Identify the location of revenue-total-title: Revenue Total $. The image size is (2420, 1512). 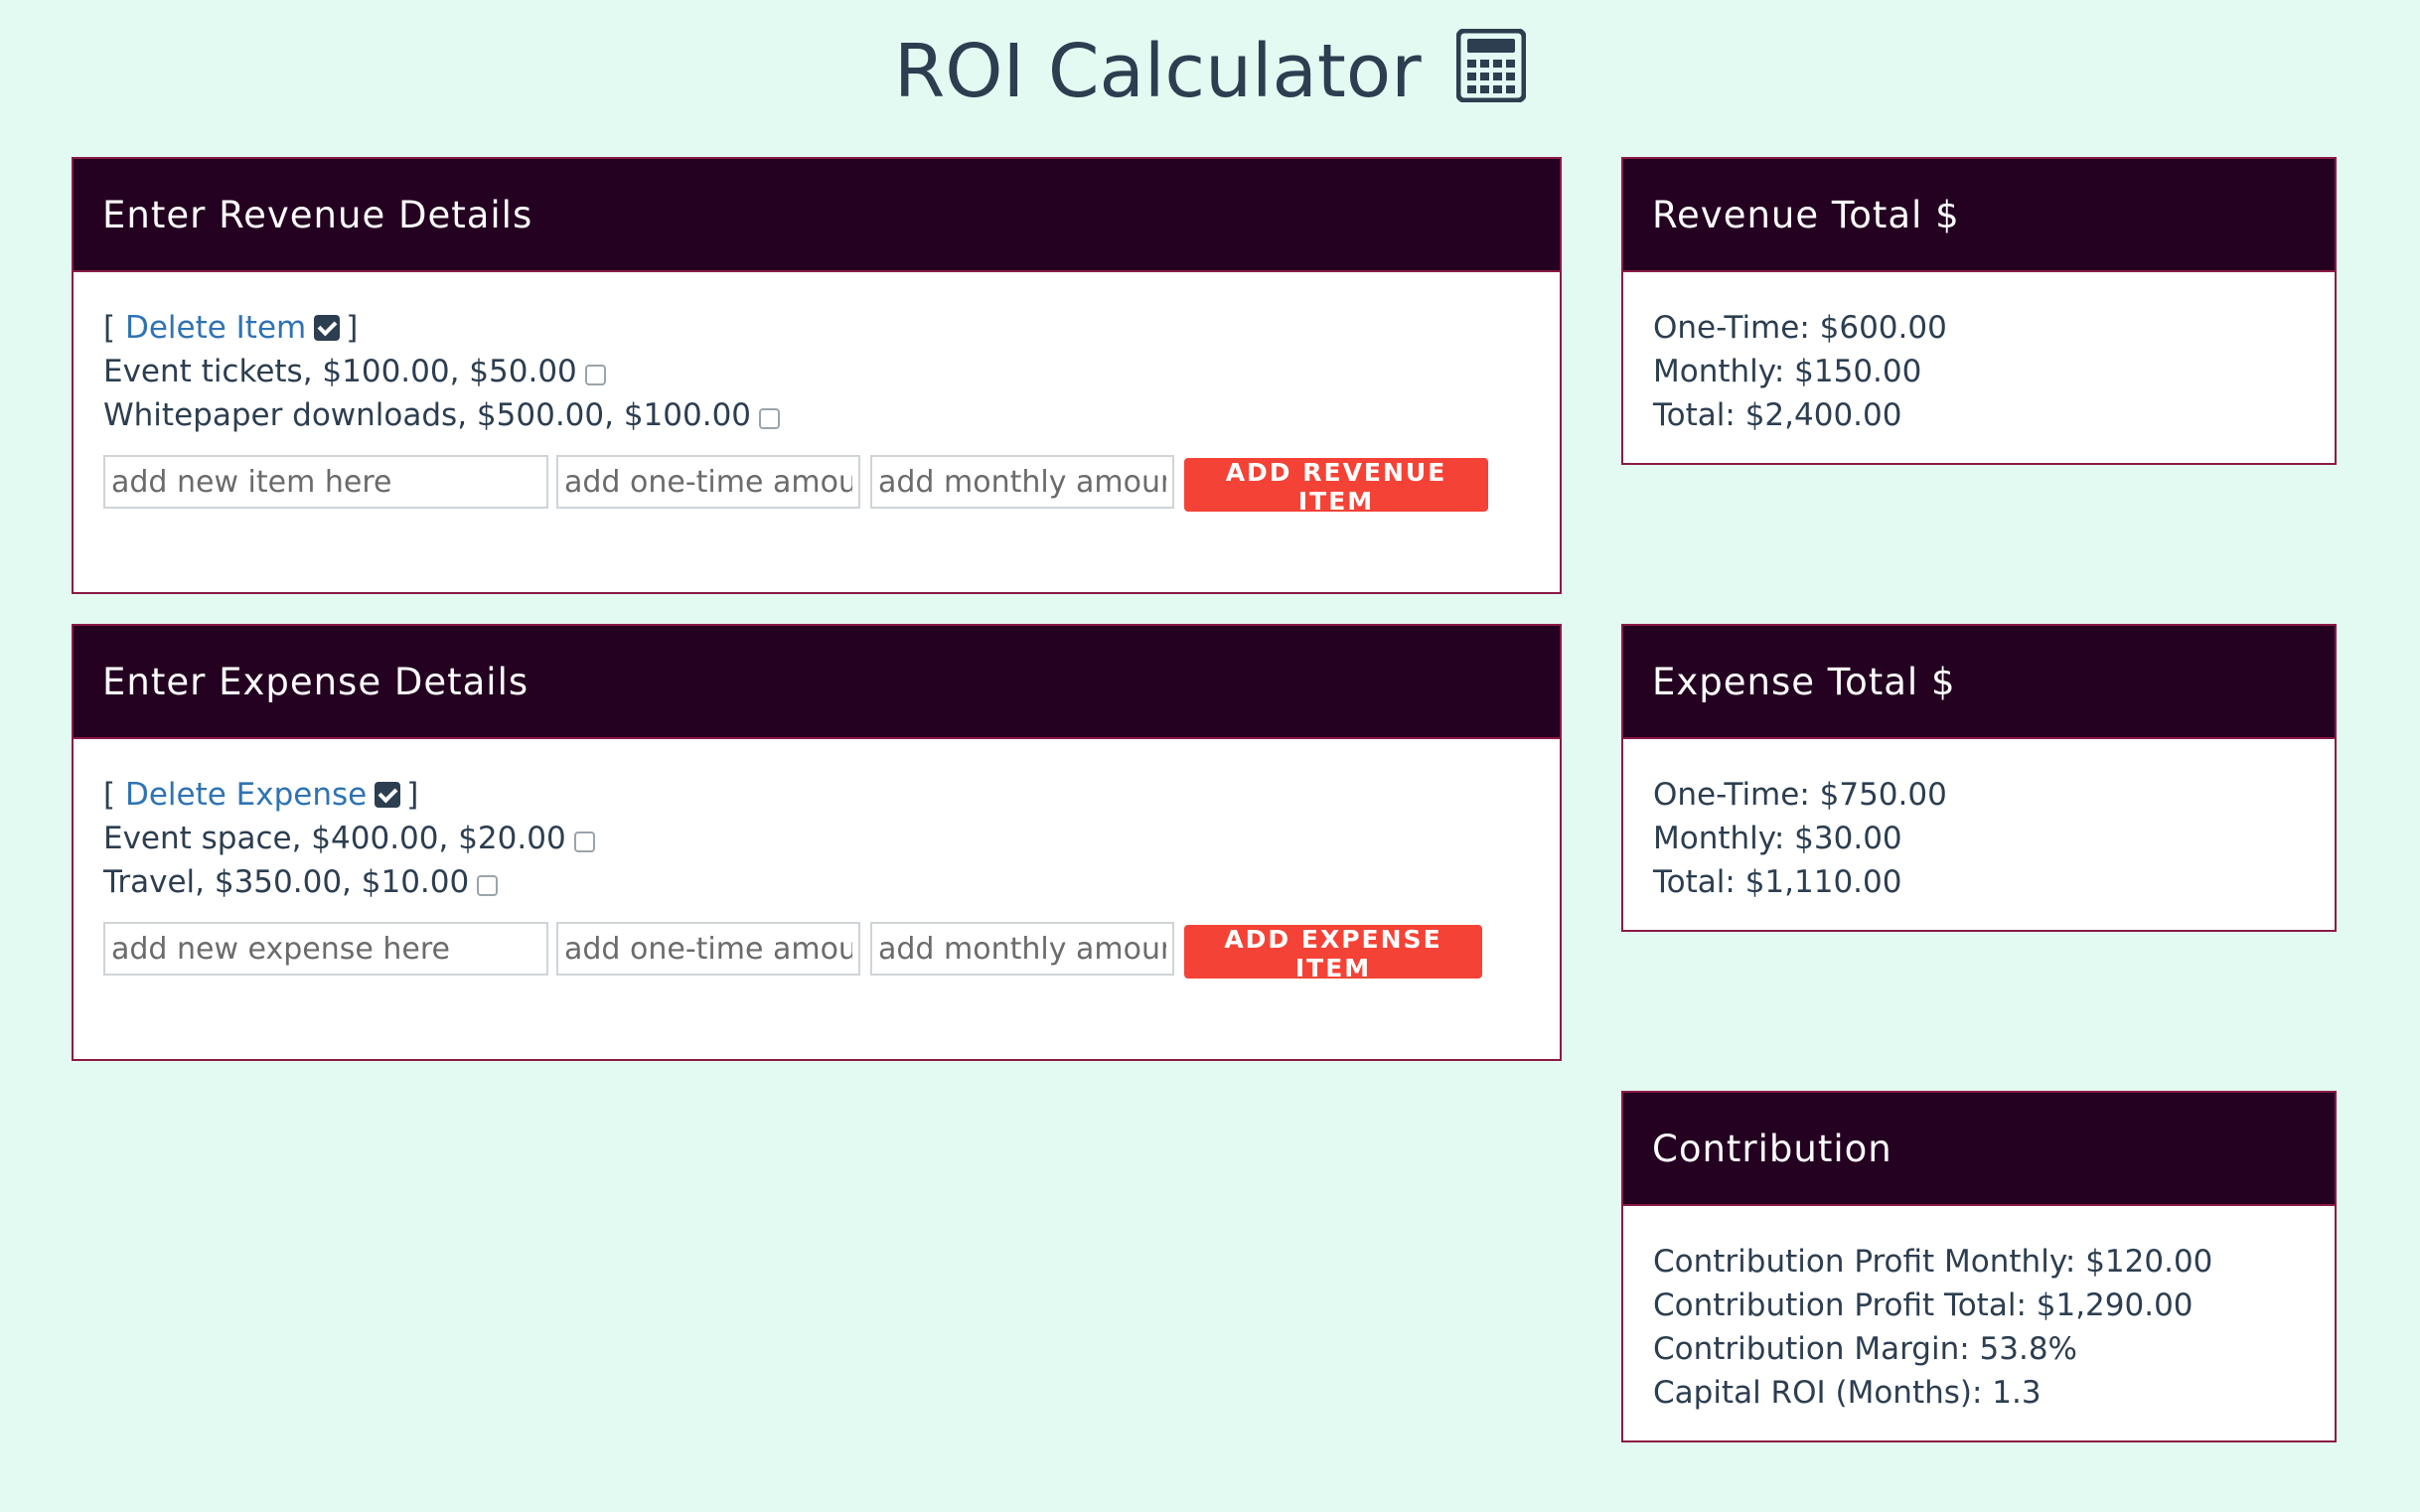
(1979, 215).